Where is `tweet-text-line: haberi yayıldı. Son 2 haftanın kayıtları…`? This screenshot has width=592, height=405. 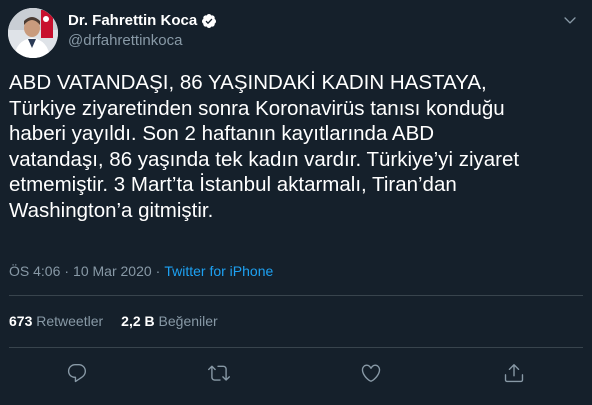 tweet-text-line: haberi yayıldı. Son 2 haftanın kayıtları… is located at coordinates (222, 134).